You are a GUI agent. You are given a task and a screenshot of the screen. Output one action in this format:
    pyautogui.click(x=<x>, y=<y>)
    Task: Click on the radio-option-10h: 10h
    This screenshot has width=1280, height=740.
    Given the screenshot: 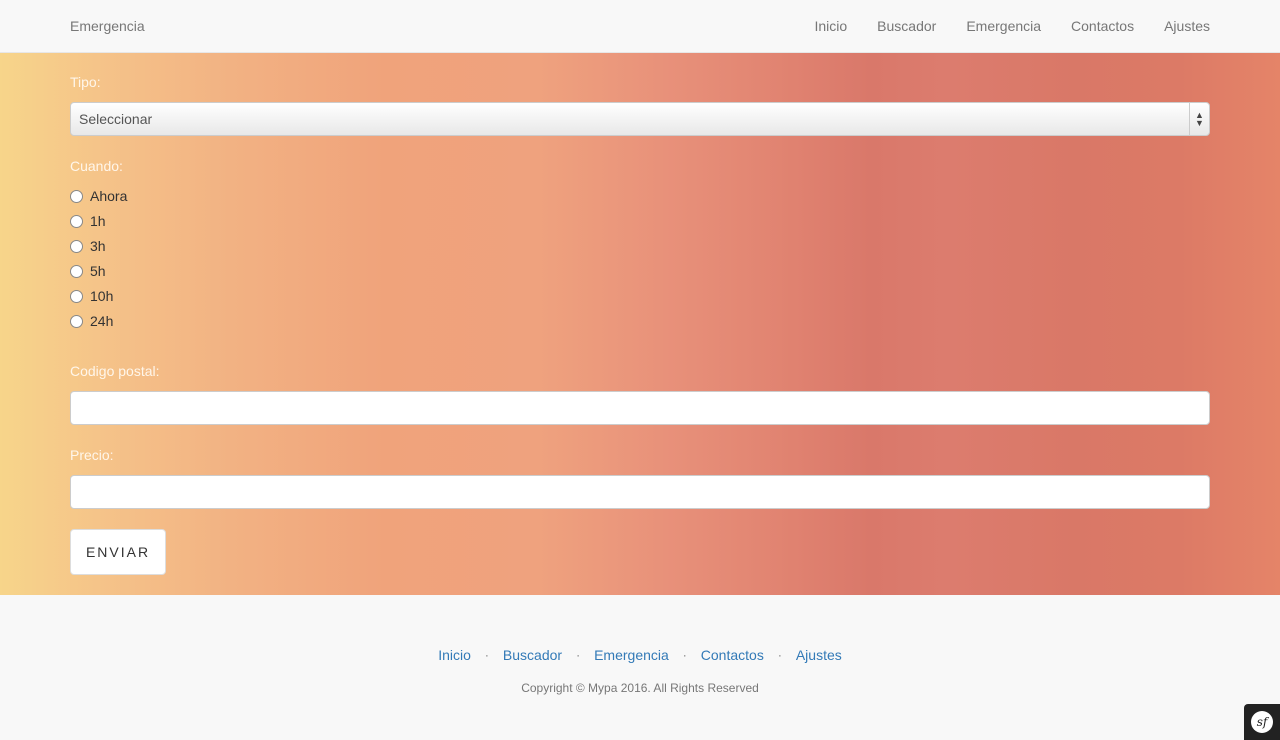 What is the action you would take?
    pyautogui.click(x=91, y=296)
    